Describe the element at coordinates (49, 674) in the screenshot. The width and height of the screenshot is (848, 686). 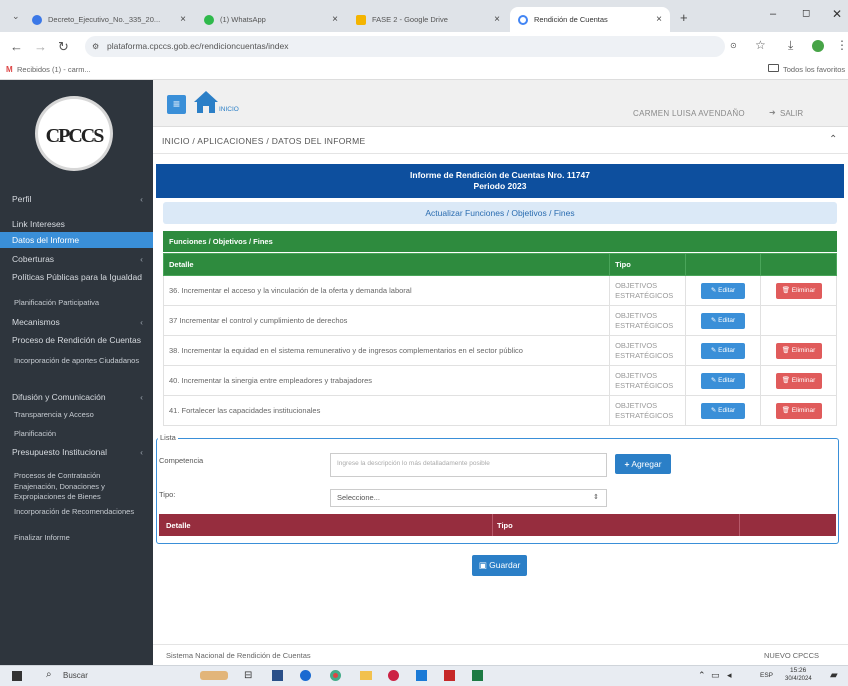
I see `taskbar-search-icon: ⌕` at that location.